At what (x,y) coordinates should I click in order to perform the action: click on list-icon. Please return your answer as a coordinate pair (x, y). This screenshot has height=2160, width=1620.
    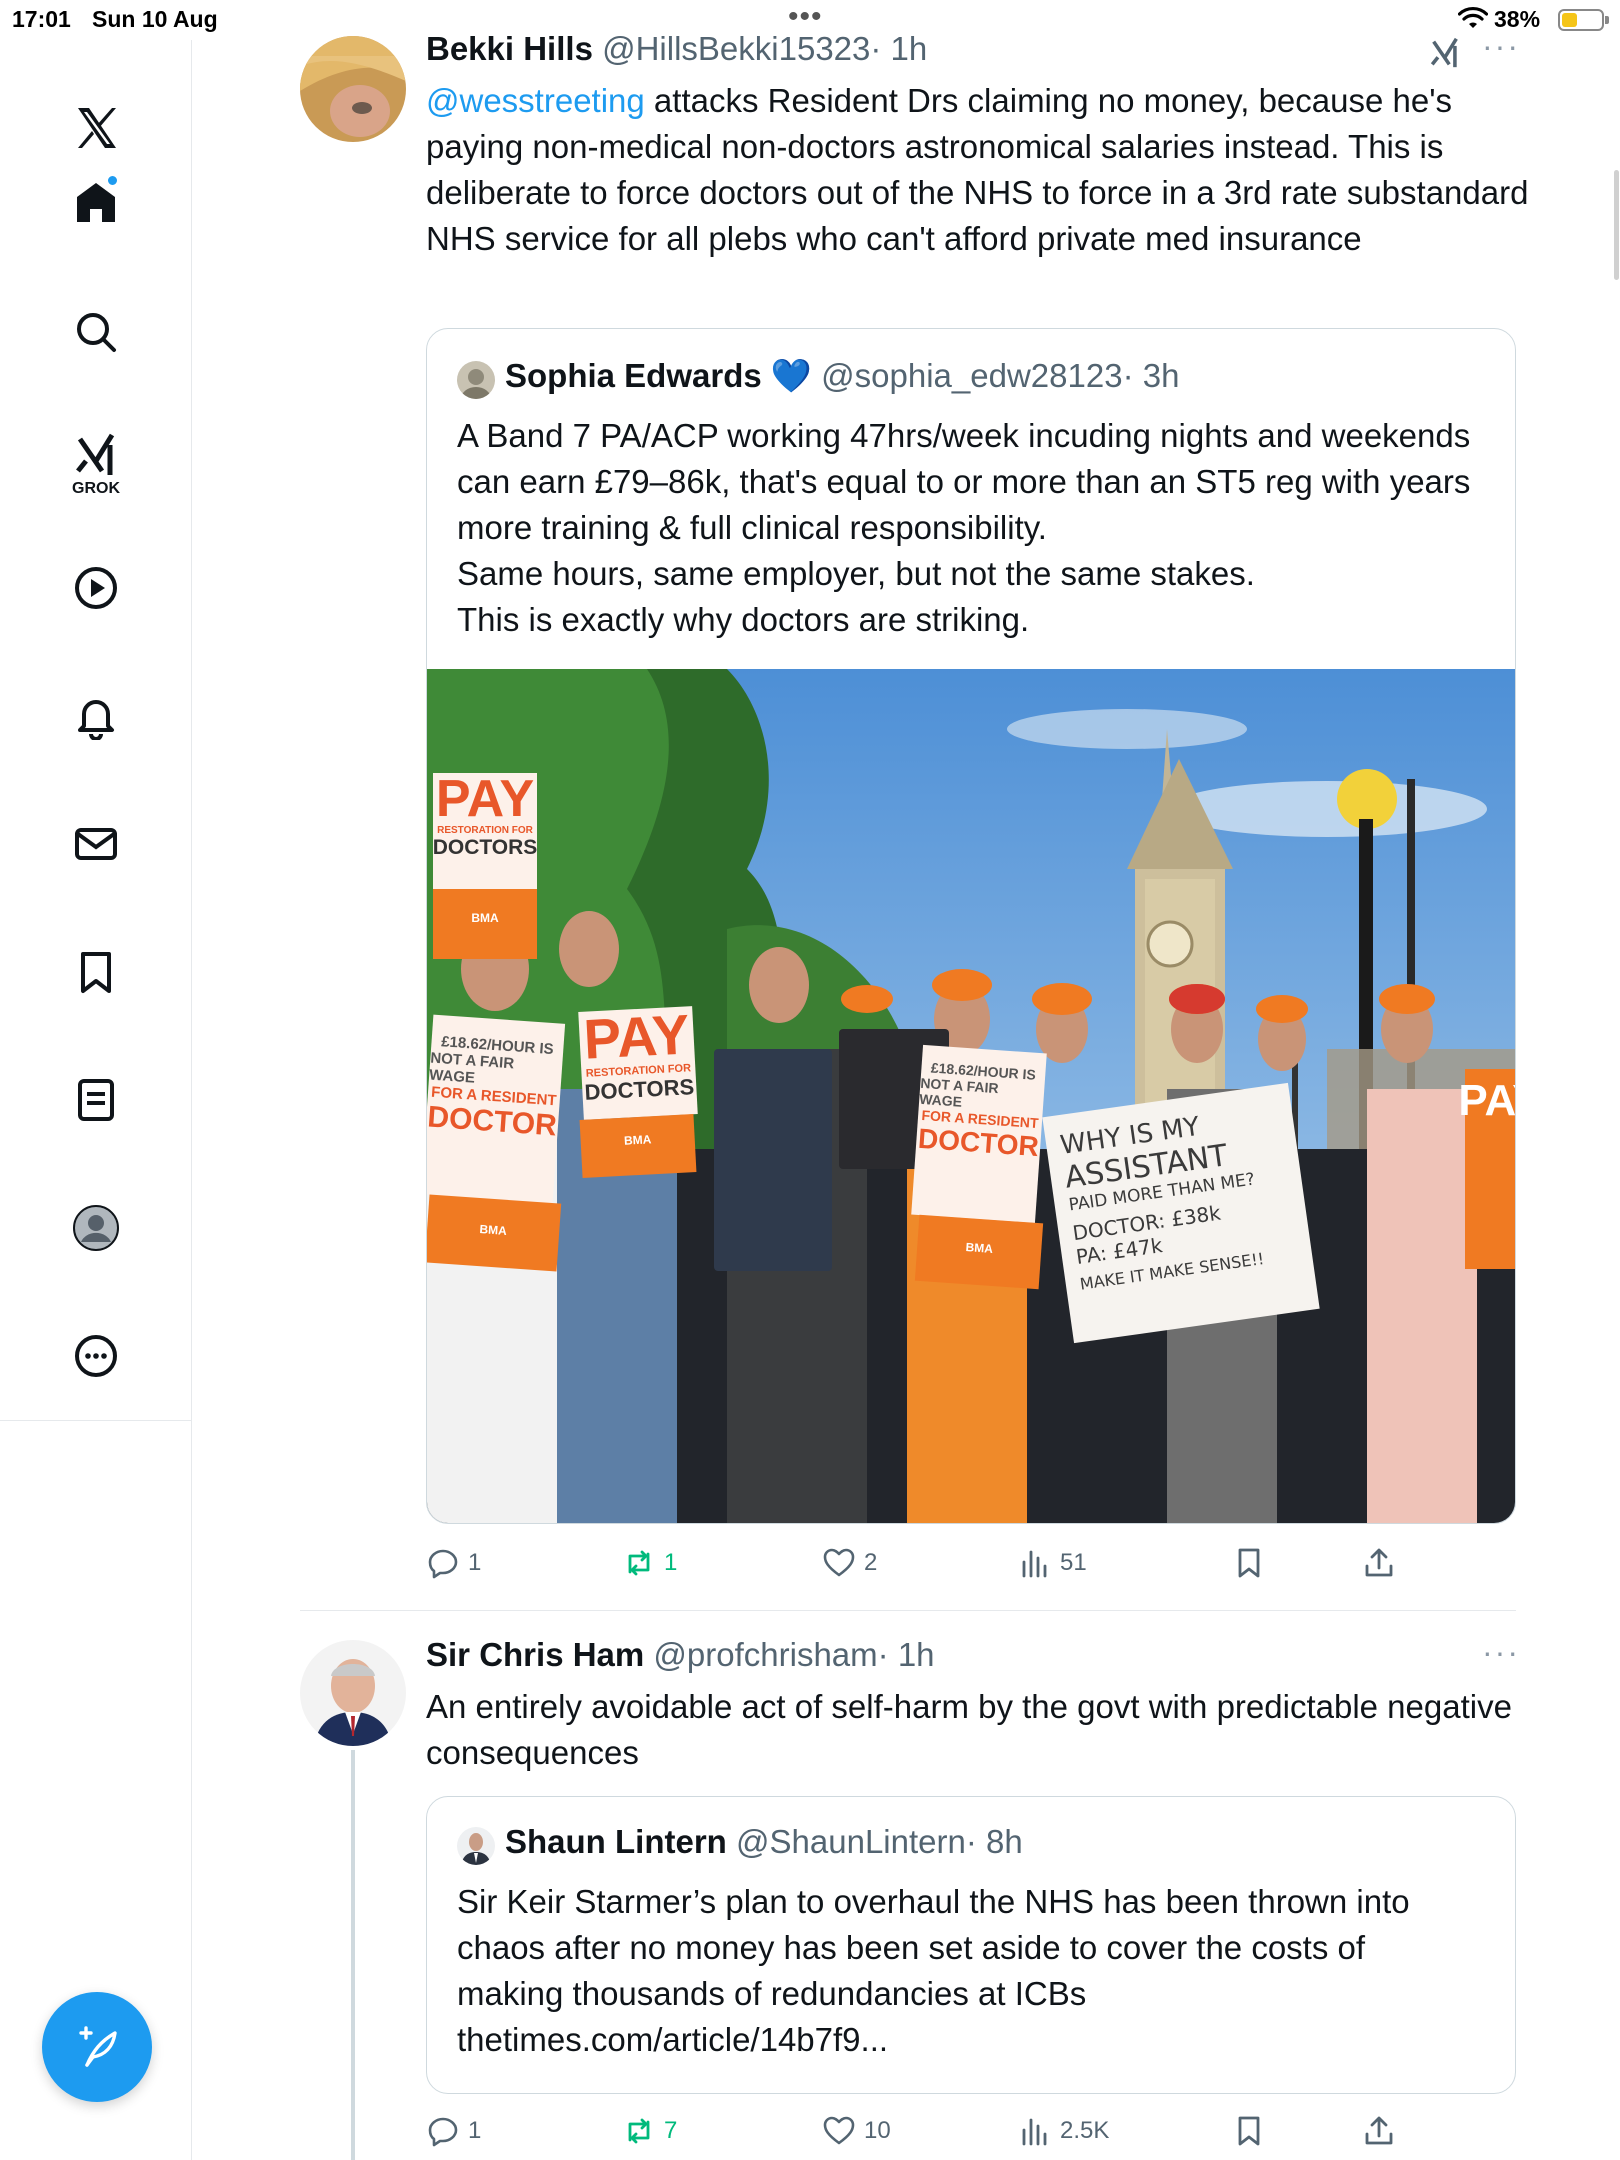
    Looking at the image, I should click on (96, 1100).